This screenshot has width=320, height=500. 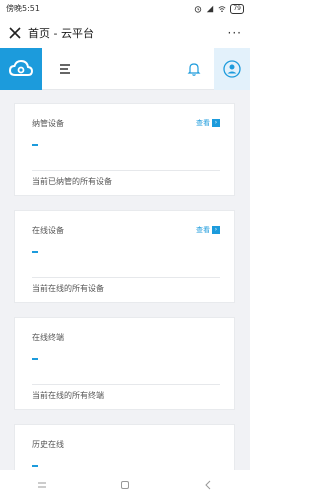 I want to click on status-icons: 79, so click(x=219, y=8).